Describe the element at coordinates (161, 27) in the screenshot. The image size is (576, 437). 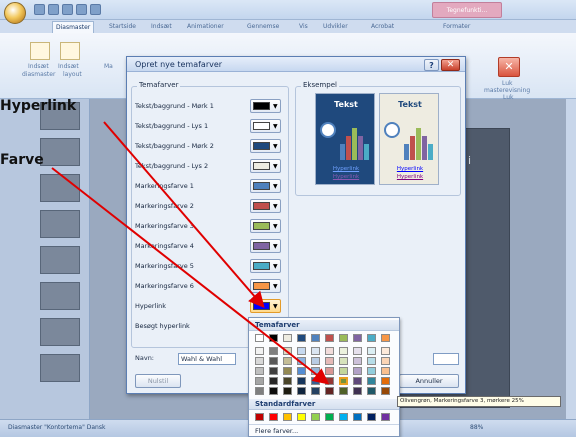
I see `tab-indsaet: Indsæt` at that location.